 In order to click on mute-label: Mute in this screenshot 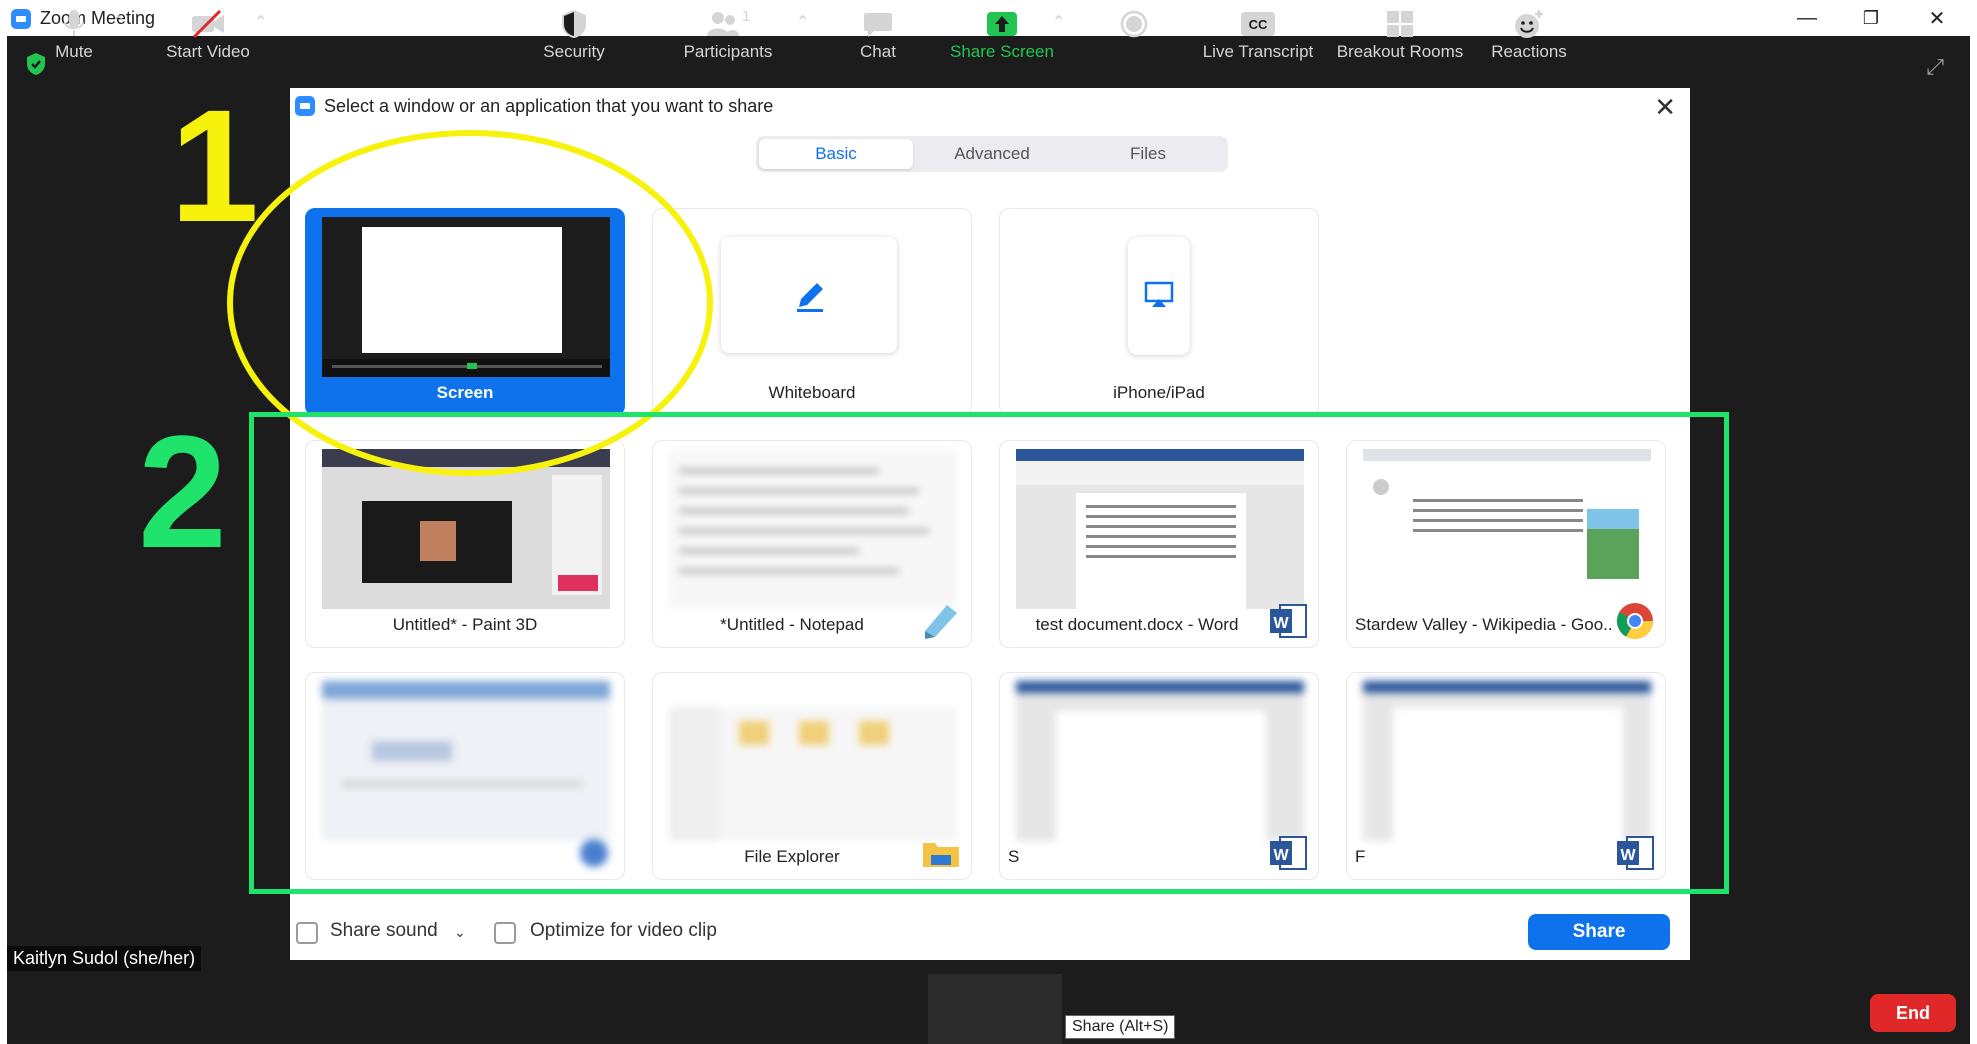, I will do `click(74, 51)`.